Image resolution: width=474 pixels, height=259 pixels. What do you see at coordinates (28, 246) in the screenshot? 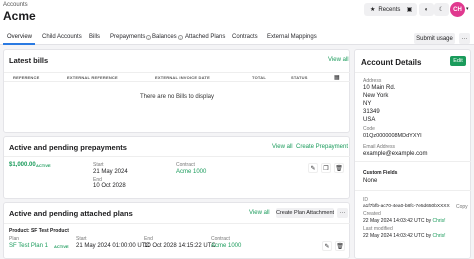
I see `plan-link: SF Test Plan 1` at bounding box center [28, 246].